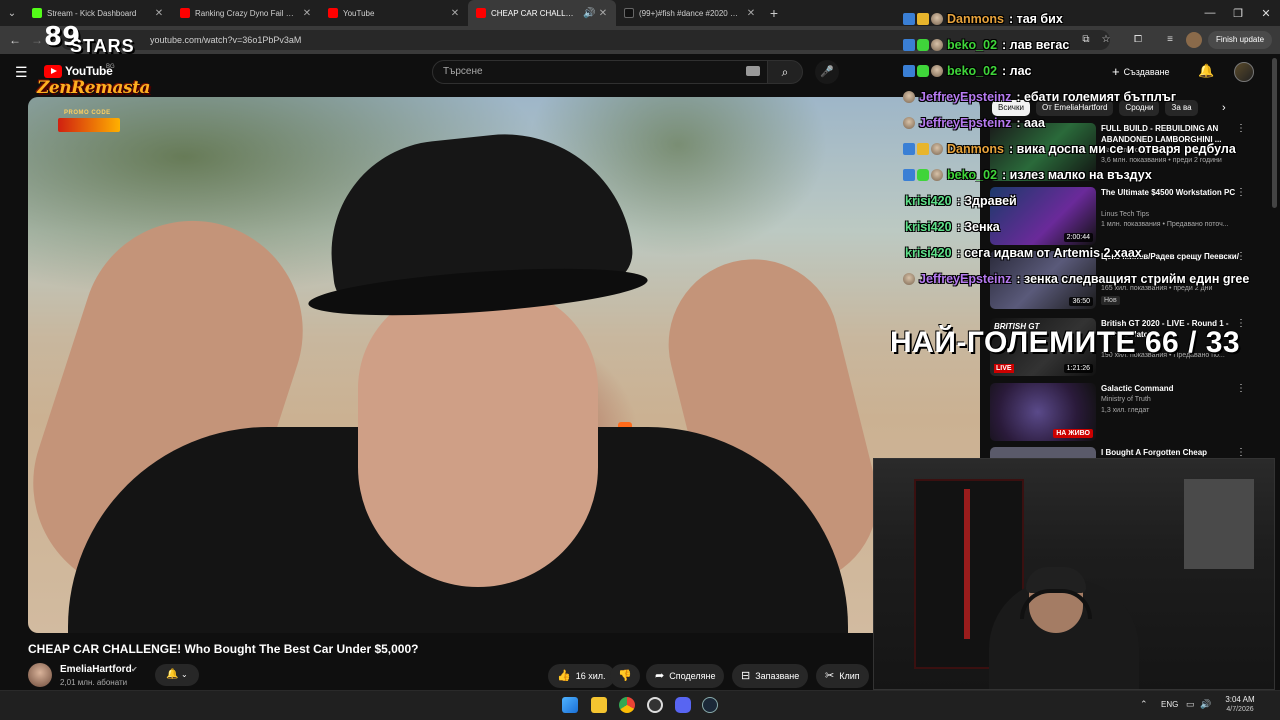  What do you see at coordinates (1043, 412) in the screenshot?
I see `video-thumbnail: НА ЖИВО` at bounding box center [1043, 412].